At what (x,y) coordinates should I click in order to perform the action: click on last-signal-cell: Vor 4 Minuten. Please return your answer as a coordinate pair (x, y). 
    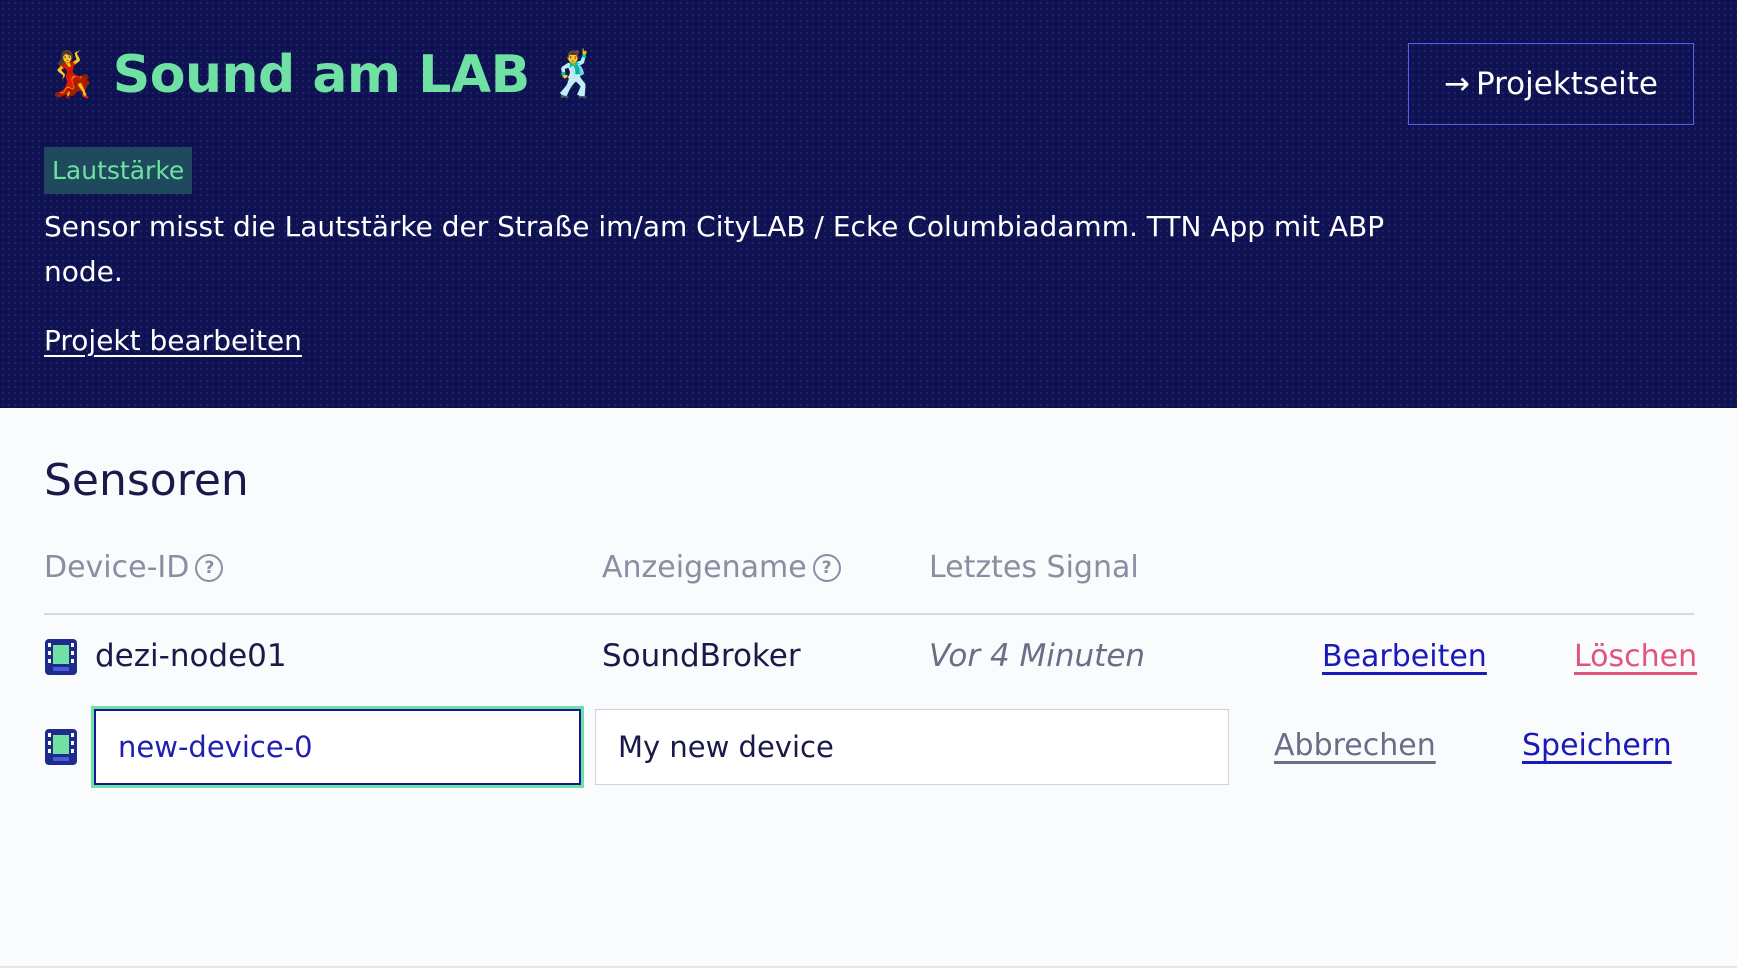
    Looking at the image, I should click on (1037, 656).